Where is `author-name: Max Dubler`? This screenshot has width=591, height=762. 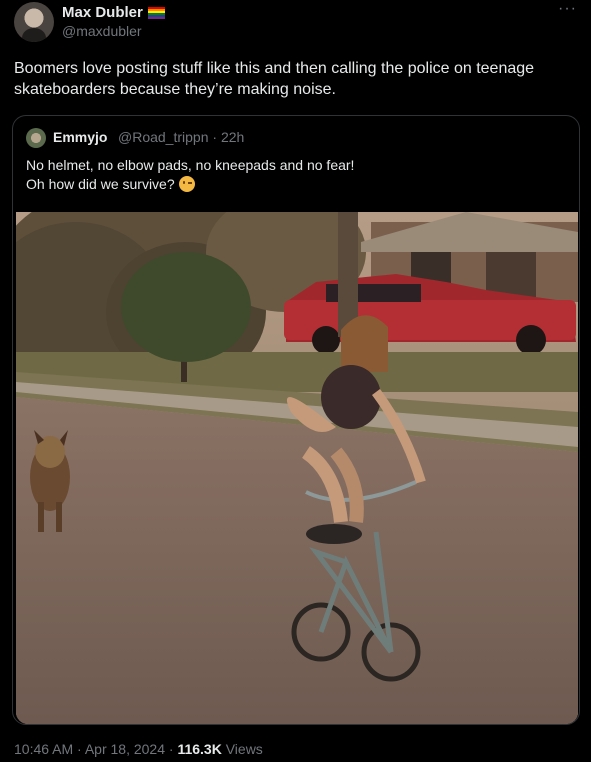
author-name: Max Dubler is located at coordinates (102, 12).